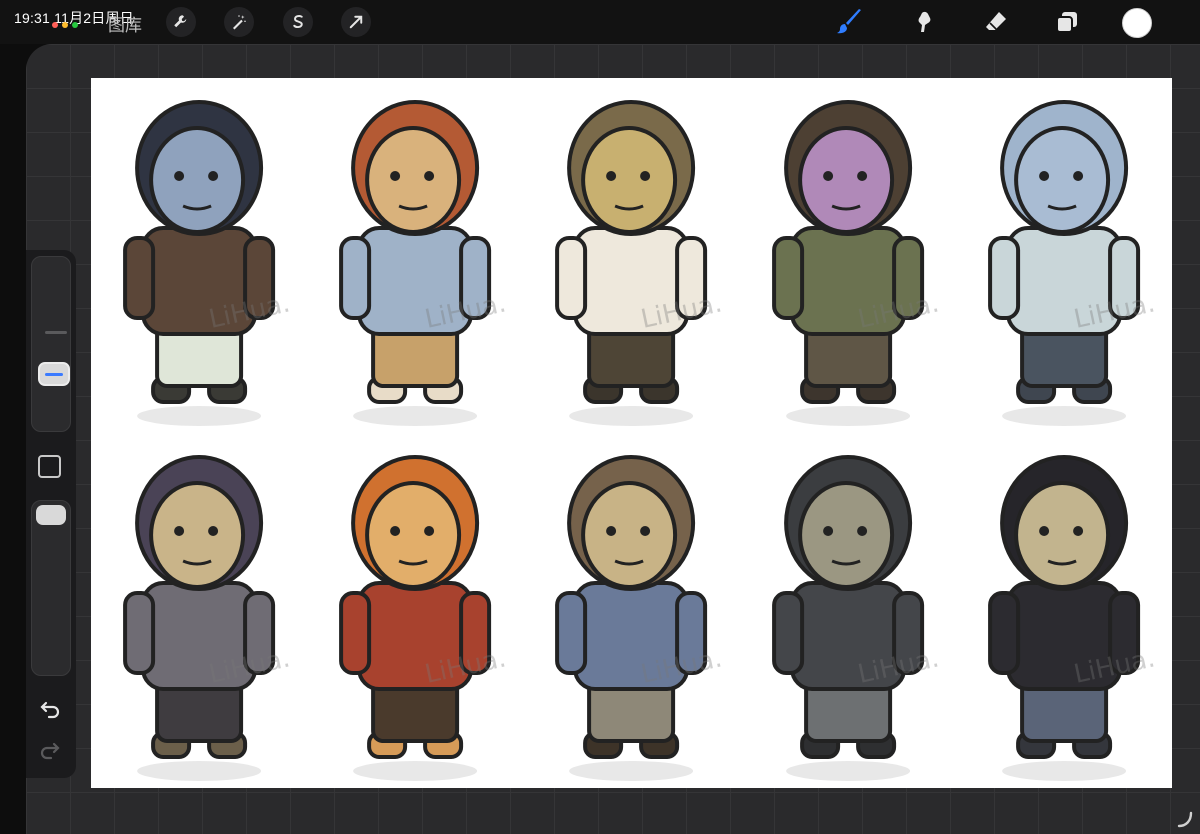 The width and height of the screenshot is (1200, 834). What do you see at coordinates (1067, 22) in the screenshot?
I see `layers-icon` at bounding box center [1067, 22].